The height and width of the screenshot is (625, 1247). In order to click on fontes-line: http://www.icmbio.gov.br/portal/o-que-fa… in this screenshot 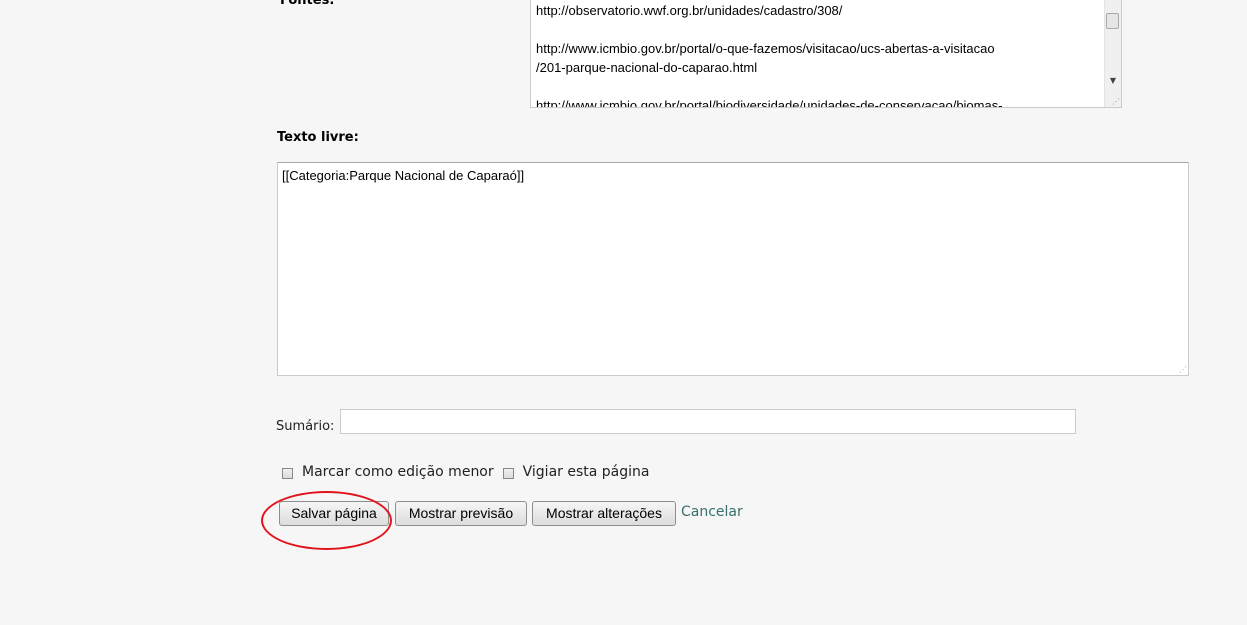, I will do `click(765, 58)`.